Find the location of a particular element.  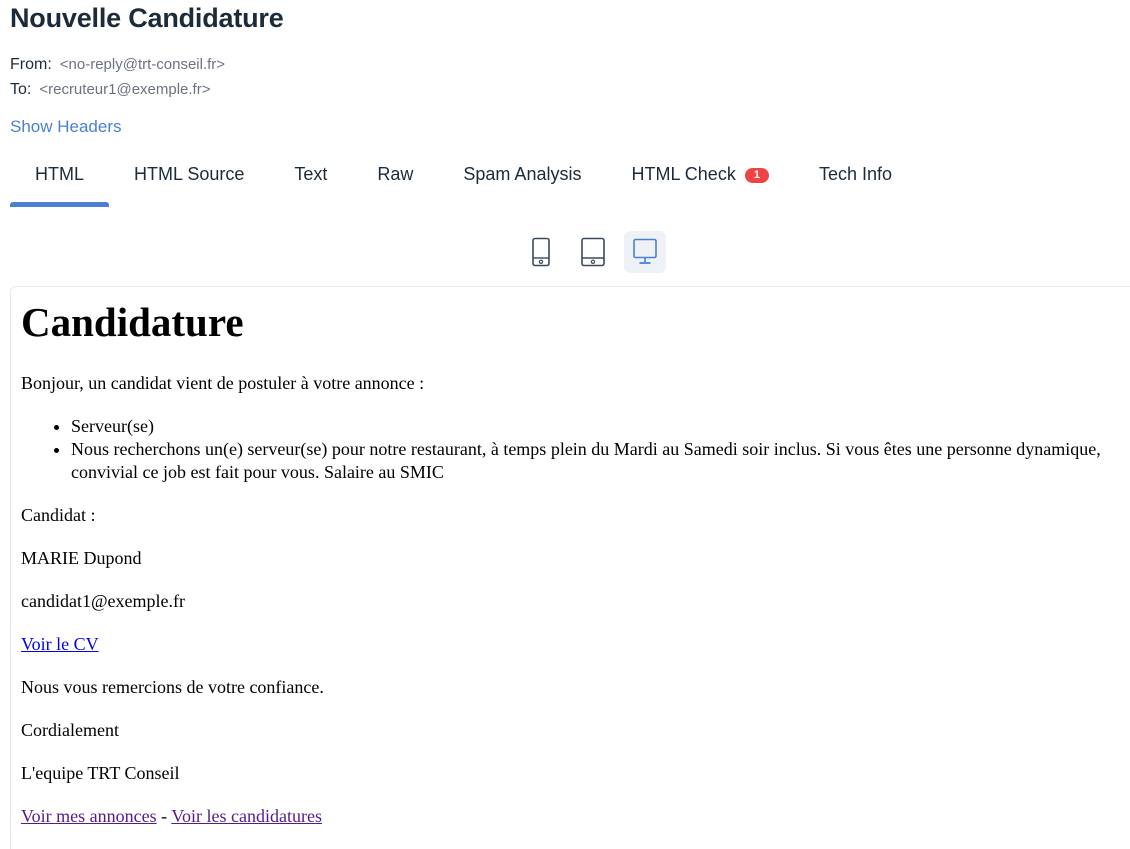

device-switcher is located at coordinates (593, 252).